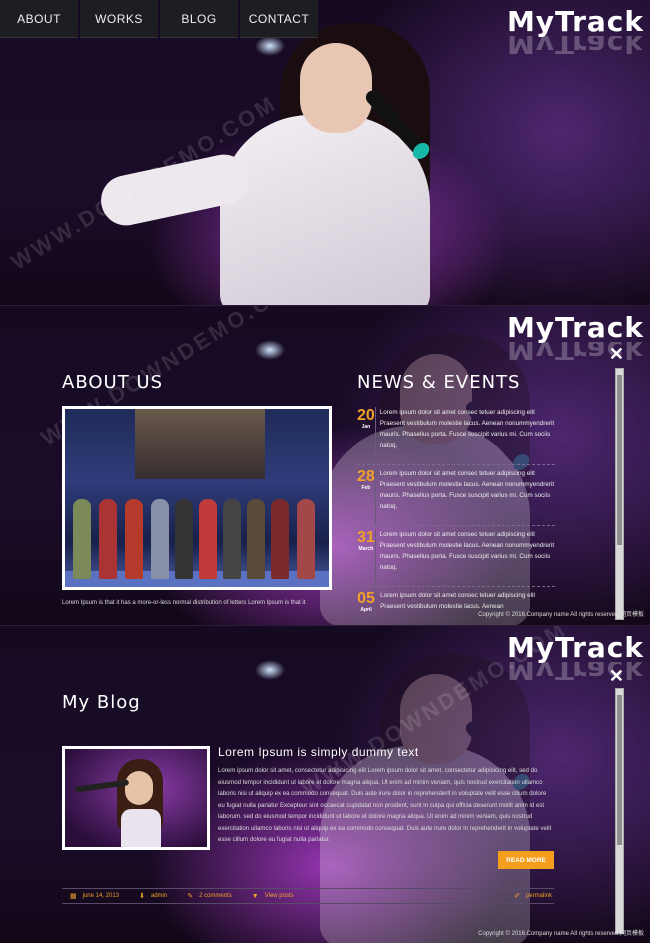 The image size is (650, 943). What do you see at coordinates (366, 610) in the screenshot?
I see `news-month: April` at bounding box center [366, 610].